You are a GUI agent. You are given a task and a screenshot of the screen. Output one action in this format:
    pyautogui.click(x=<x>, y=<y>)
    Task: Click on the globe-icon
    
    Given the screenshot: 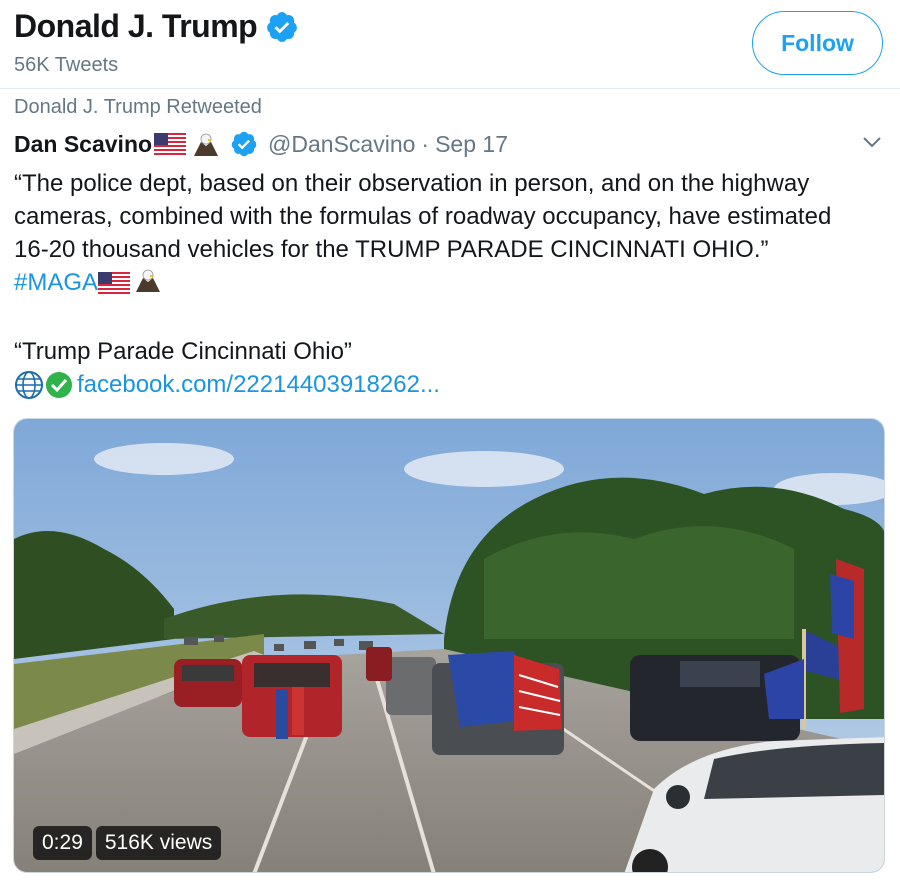 What is the action you would take?
    pyautogui.click(x=29, y=384)
    